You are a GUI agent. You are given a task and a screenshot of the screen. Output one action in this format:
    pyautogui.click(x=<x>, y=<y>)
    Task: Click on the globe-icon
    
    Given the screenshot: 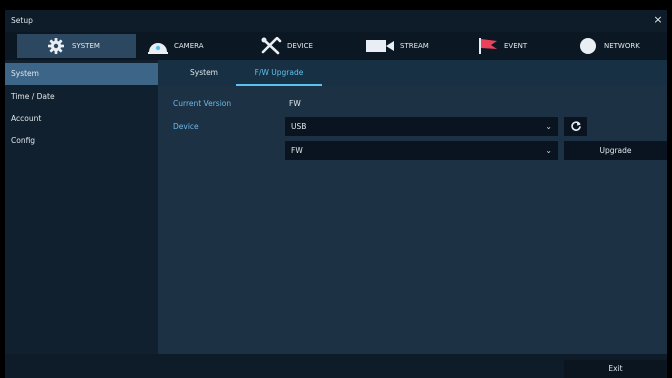 What is the action you would take?
    pyautogui.click(x=588, y=46)
    